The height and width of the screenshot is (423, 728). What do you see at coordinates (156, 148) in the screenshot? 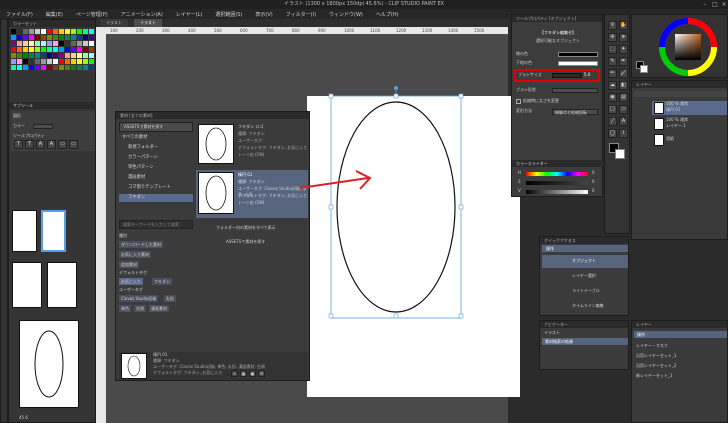
I see `material-tree-item: 新規フォルダー` at bounding box center [156, 148].